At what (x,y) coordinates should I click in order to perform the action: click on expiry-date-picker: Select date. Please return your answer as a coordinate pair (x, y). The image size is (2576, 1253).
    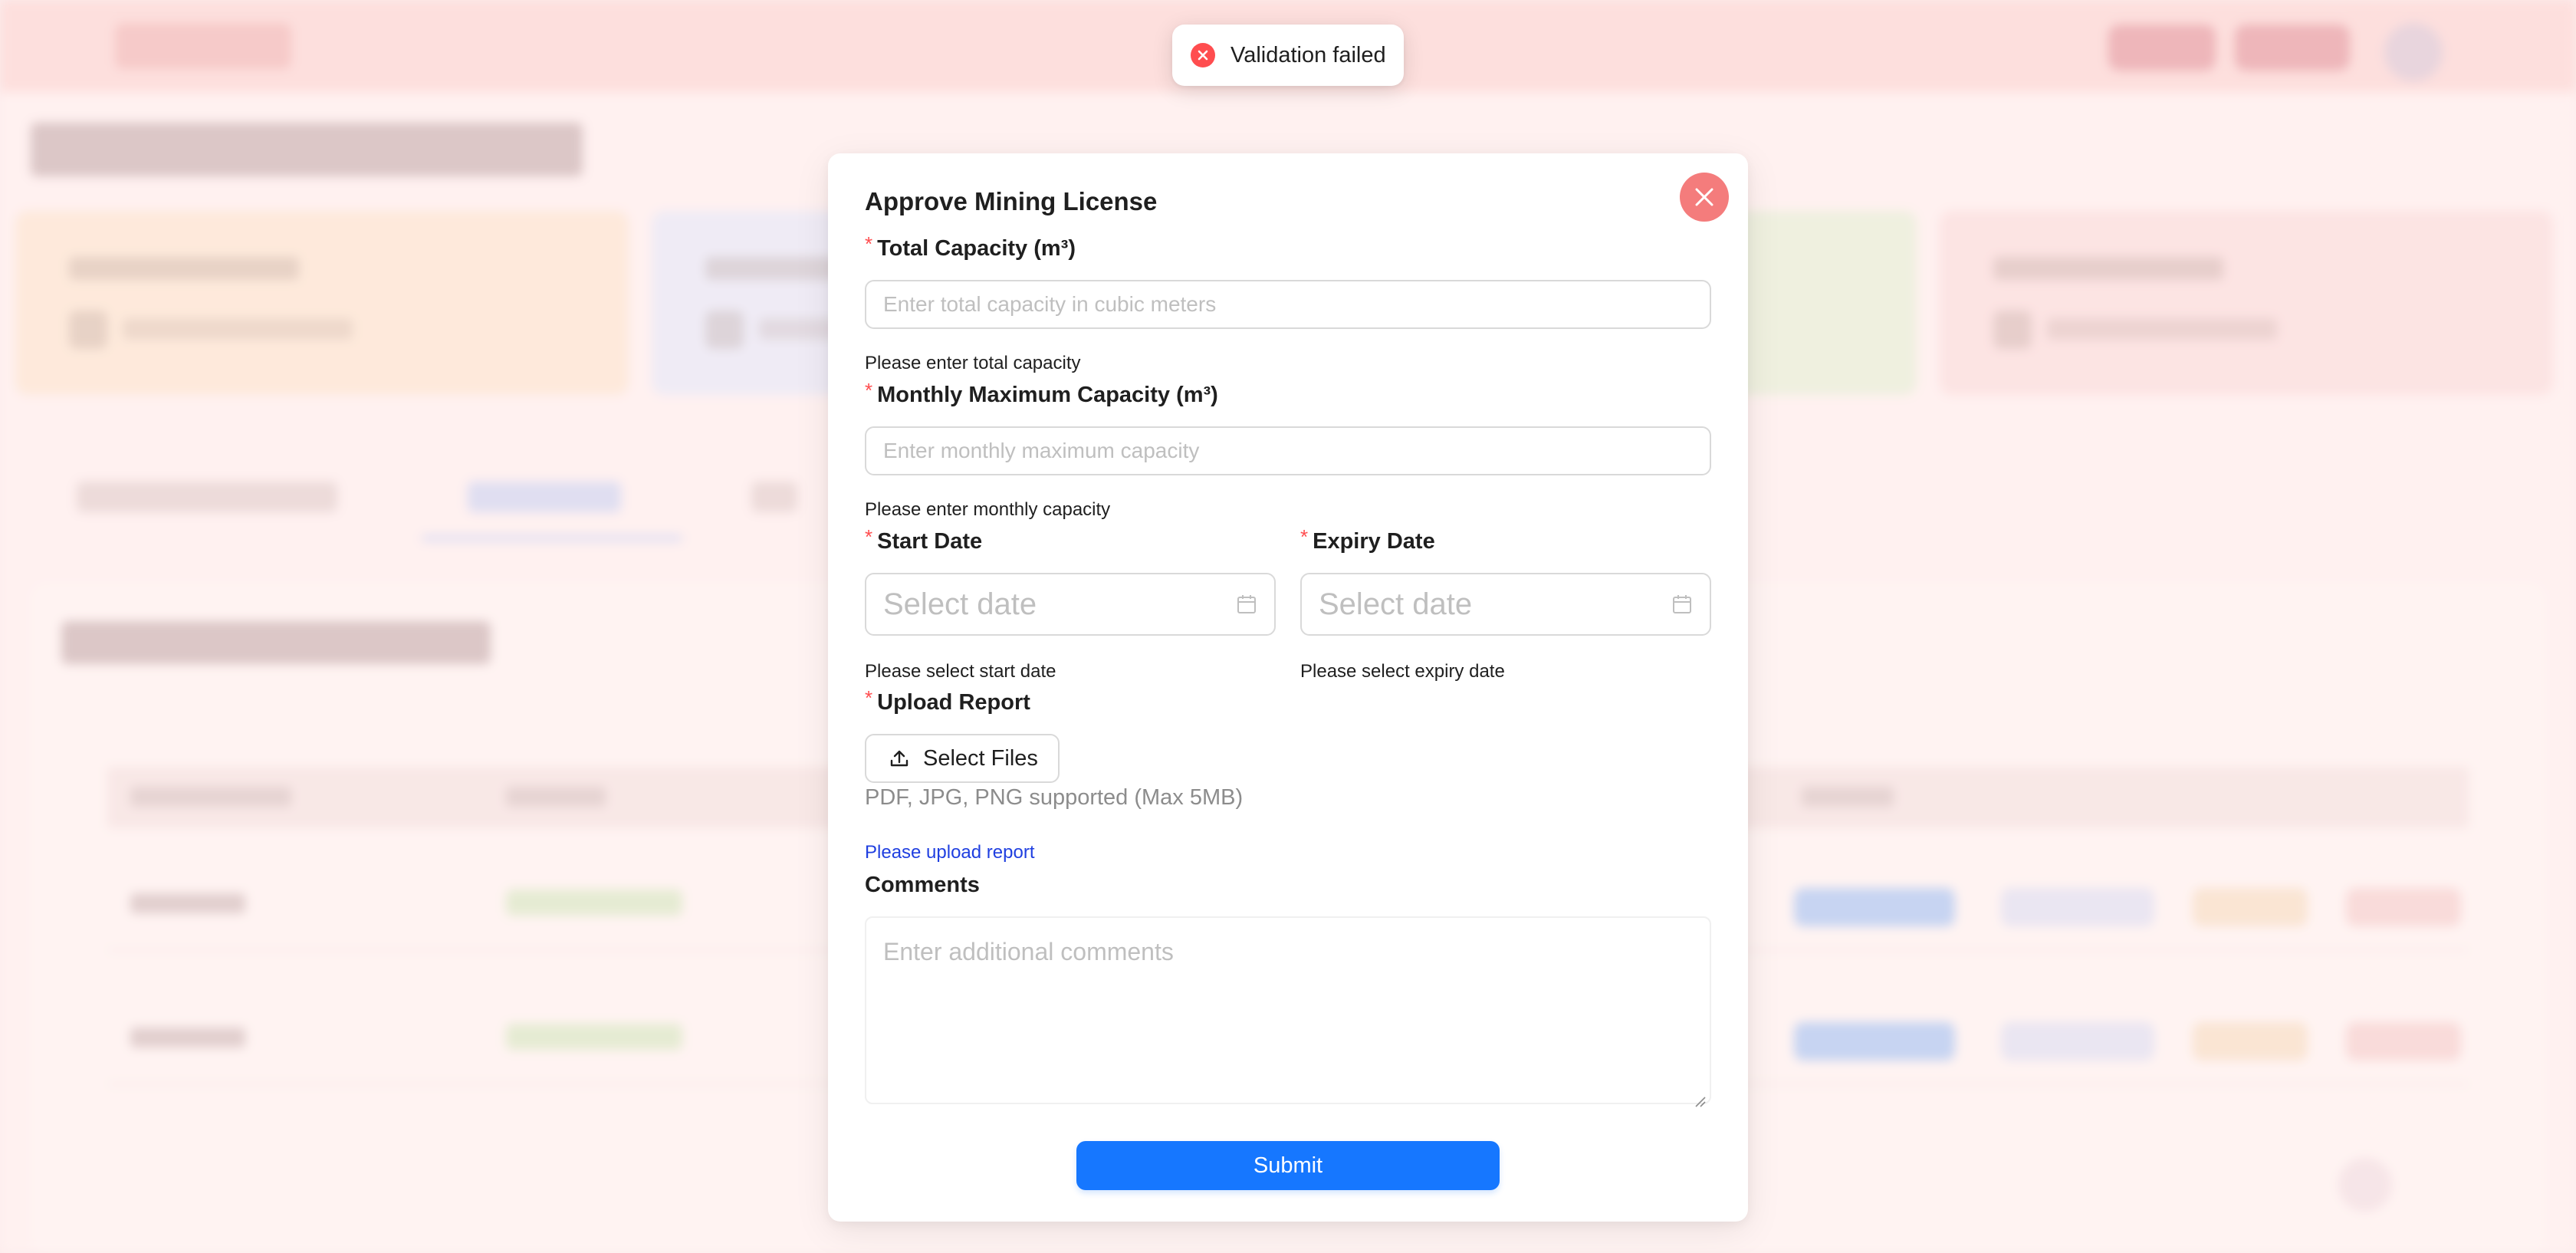
    Looking at the image, I should click on (1505, 604).